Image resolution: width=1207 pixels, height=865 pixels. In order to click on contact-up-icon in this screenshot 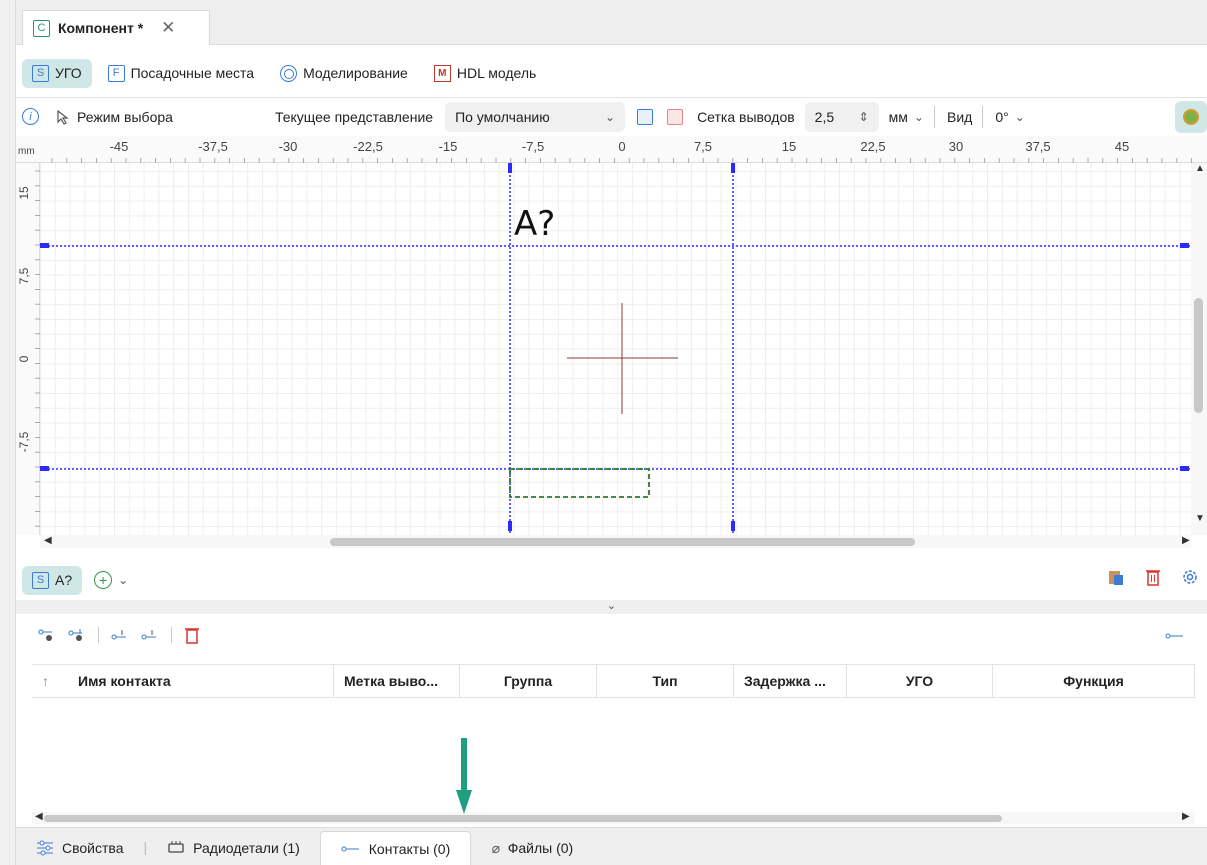, I will do `click(150, 635)`.